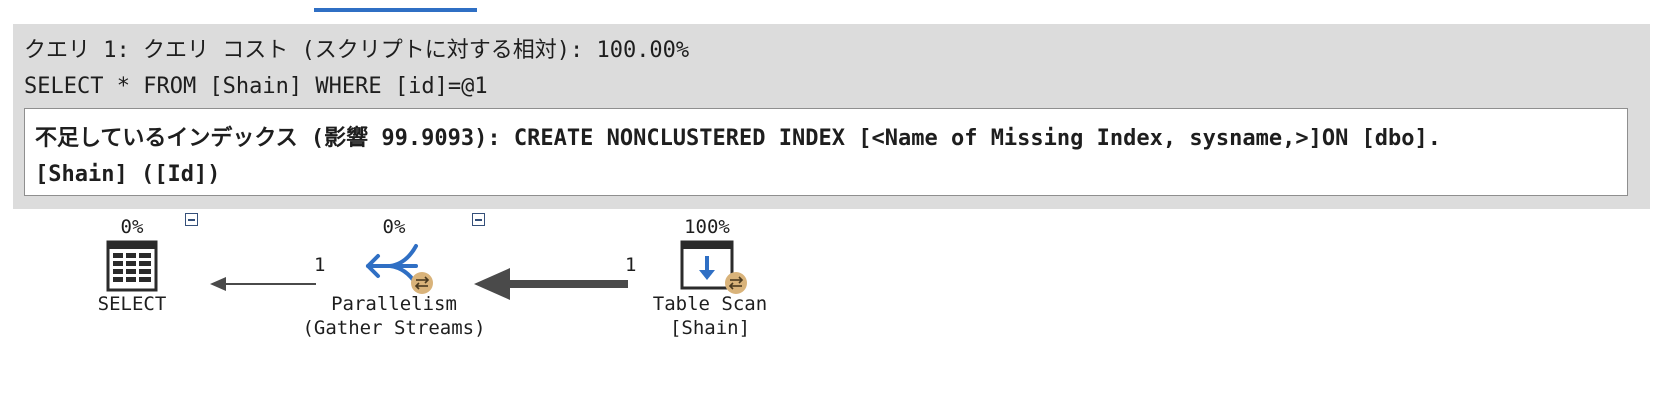  I want to click on parallelism-operator-label-line2: (Gather Streams), so click(394, 328).